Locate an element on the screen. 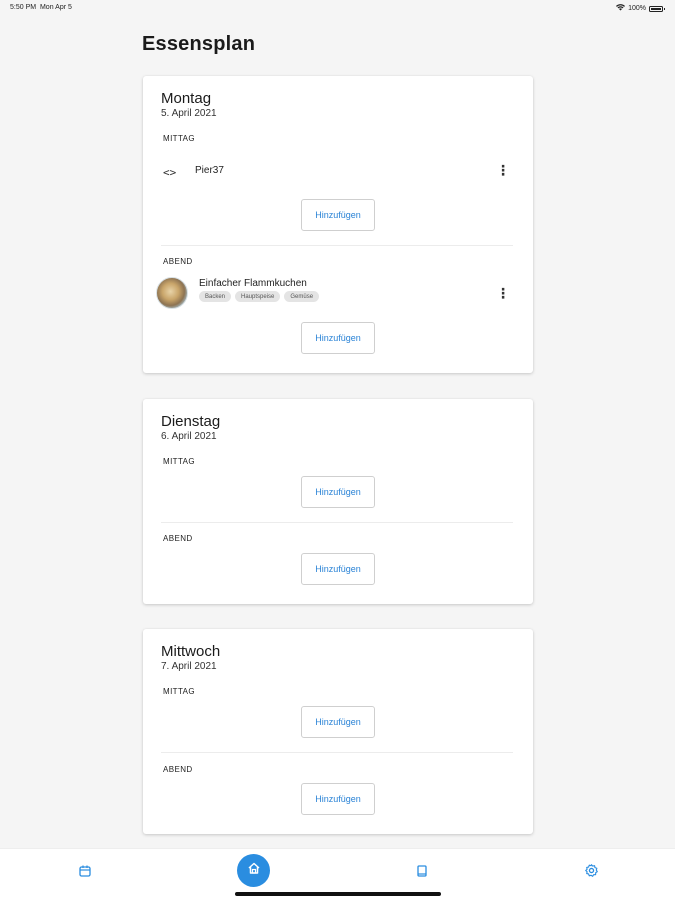 This screenshot has width=675, height=900. nav-calendar is located at coordinates (85, 873).